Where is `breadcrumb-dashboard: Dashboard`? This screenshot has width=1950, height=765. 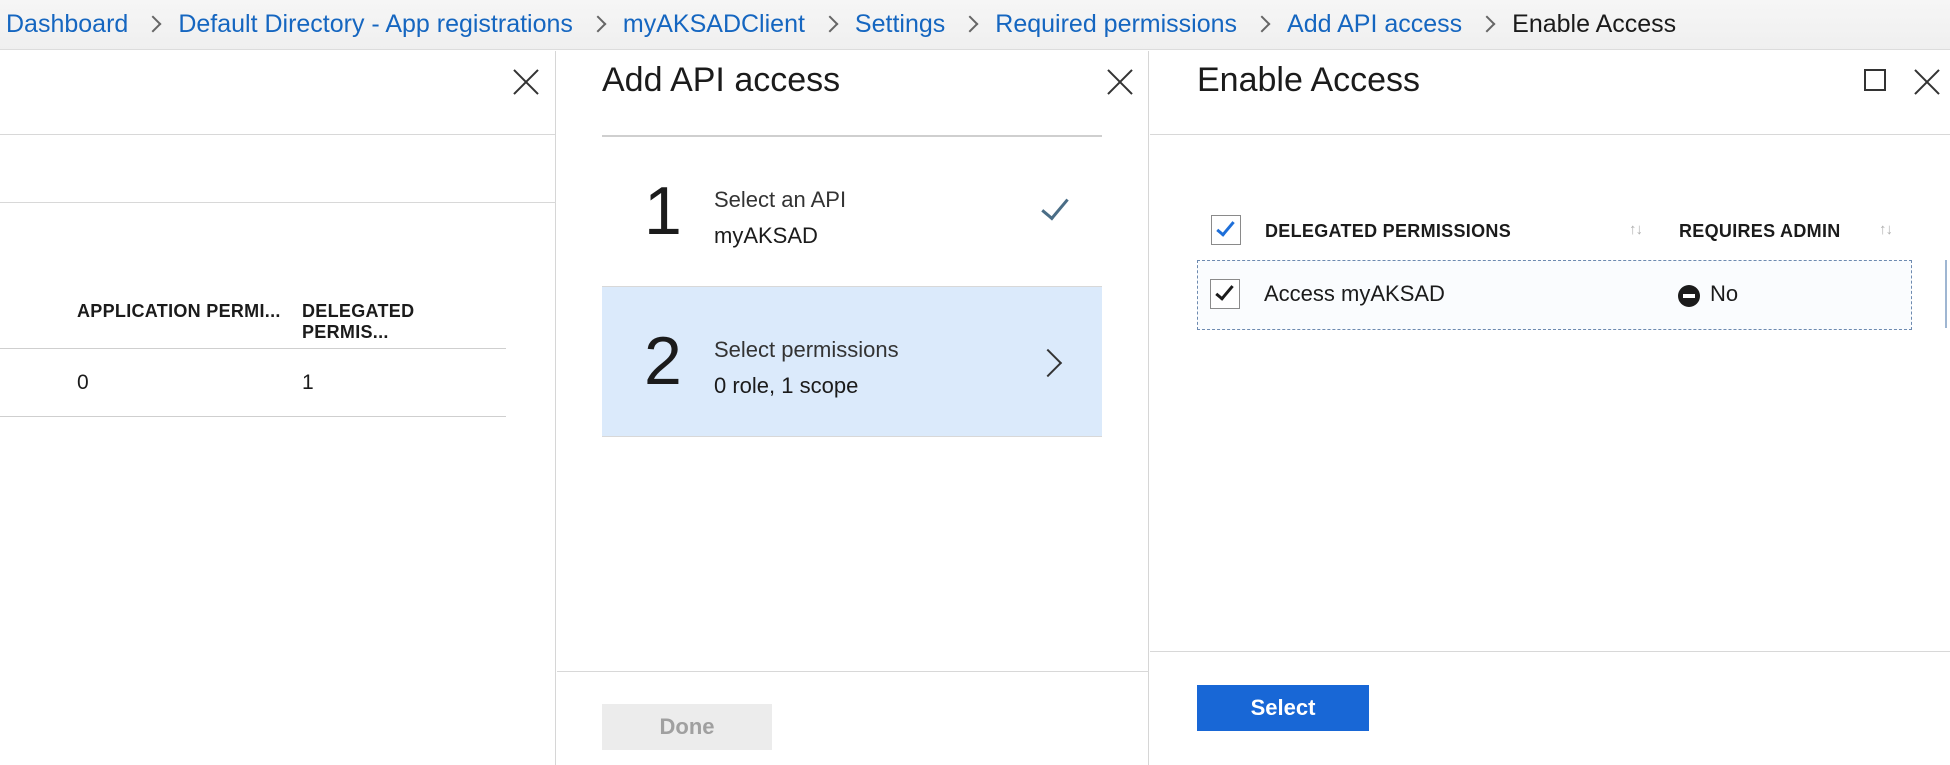 breadcrumb-dashboard: Dashboard is located at coordinates (67, 24).